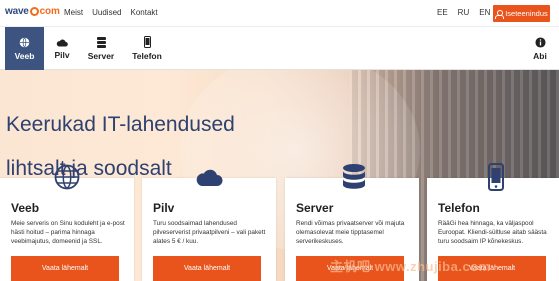 This screenshot has width=559, height=281. Describe the element at coordinates (49, 11) in the screenshot. I see `logo-text-right: com` at that location.